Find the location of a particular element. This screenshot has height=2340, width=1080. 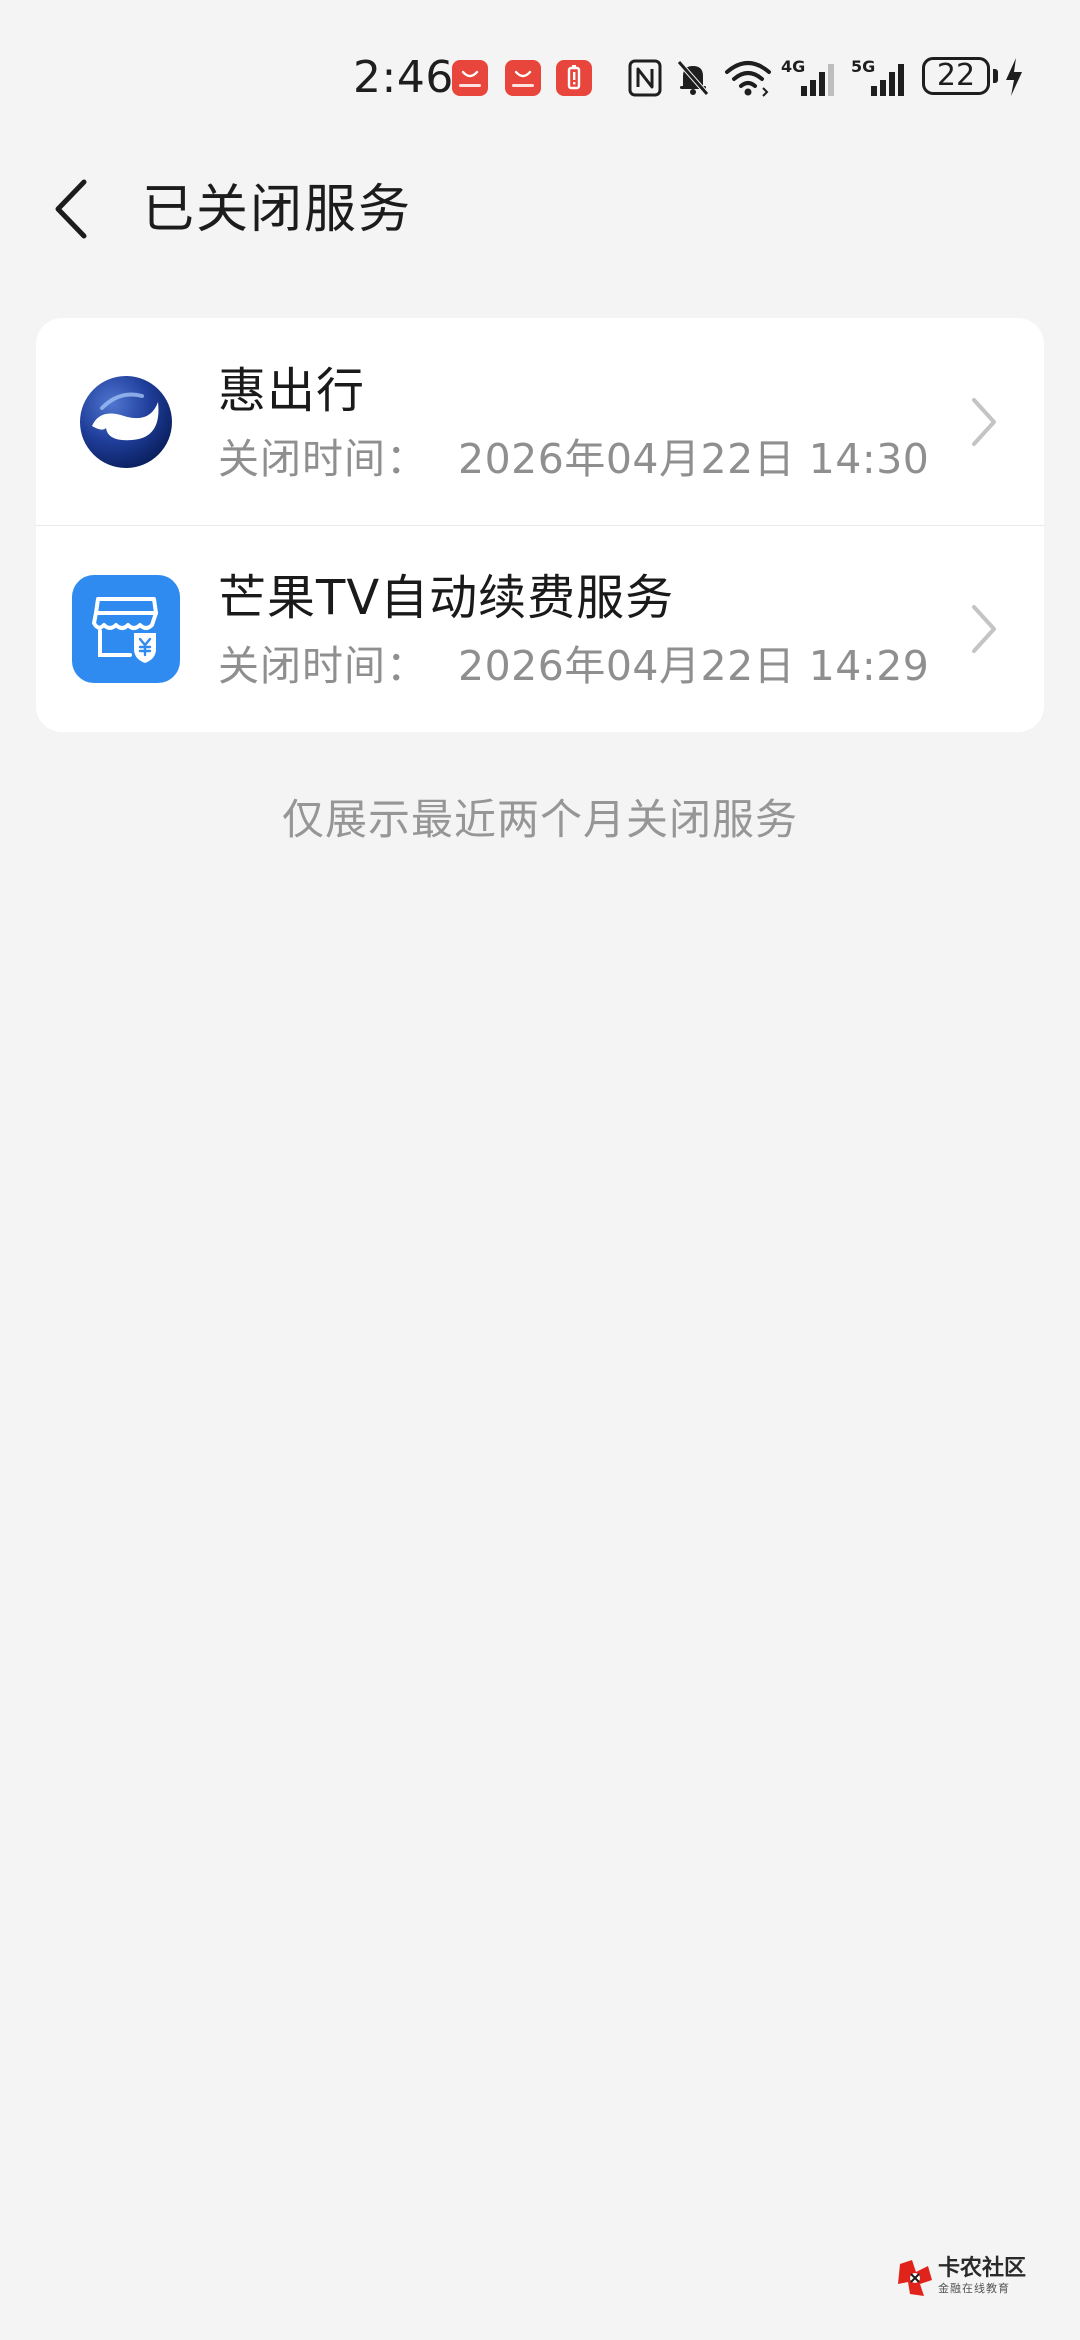

store-payment-icon is located at coordinates (126, 629).